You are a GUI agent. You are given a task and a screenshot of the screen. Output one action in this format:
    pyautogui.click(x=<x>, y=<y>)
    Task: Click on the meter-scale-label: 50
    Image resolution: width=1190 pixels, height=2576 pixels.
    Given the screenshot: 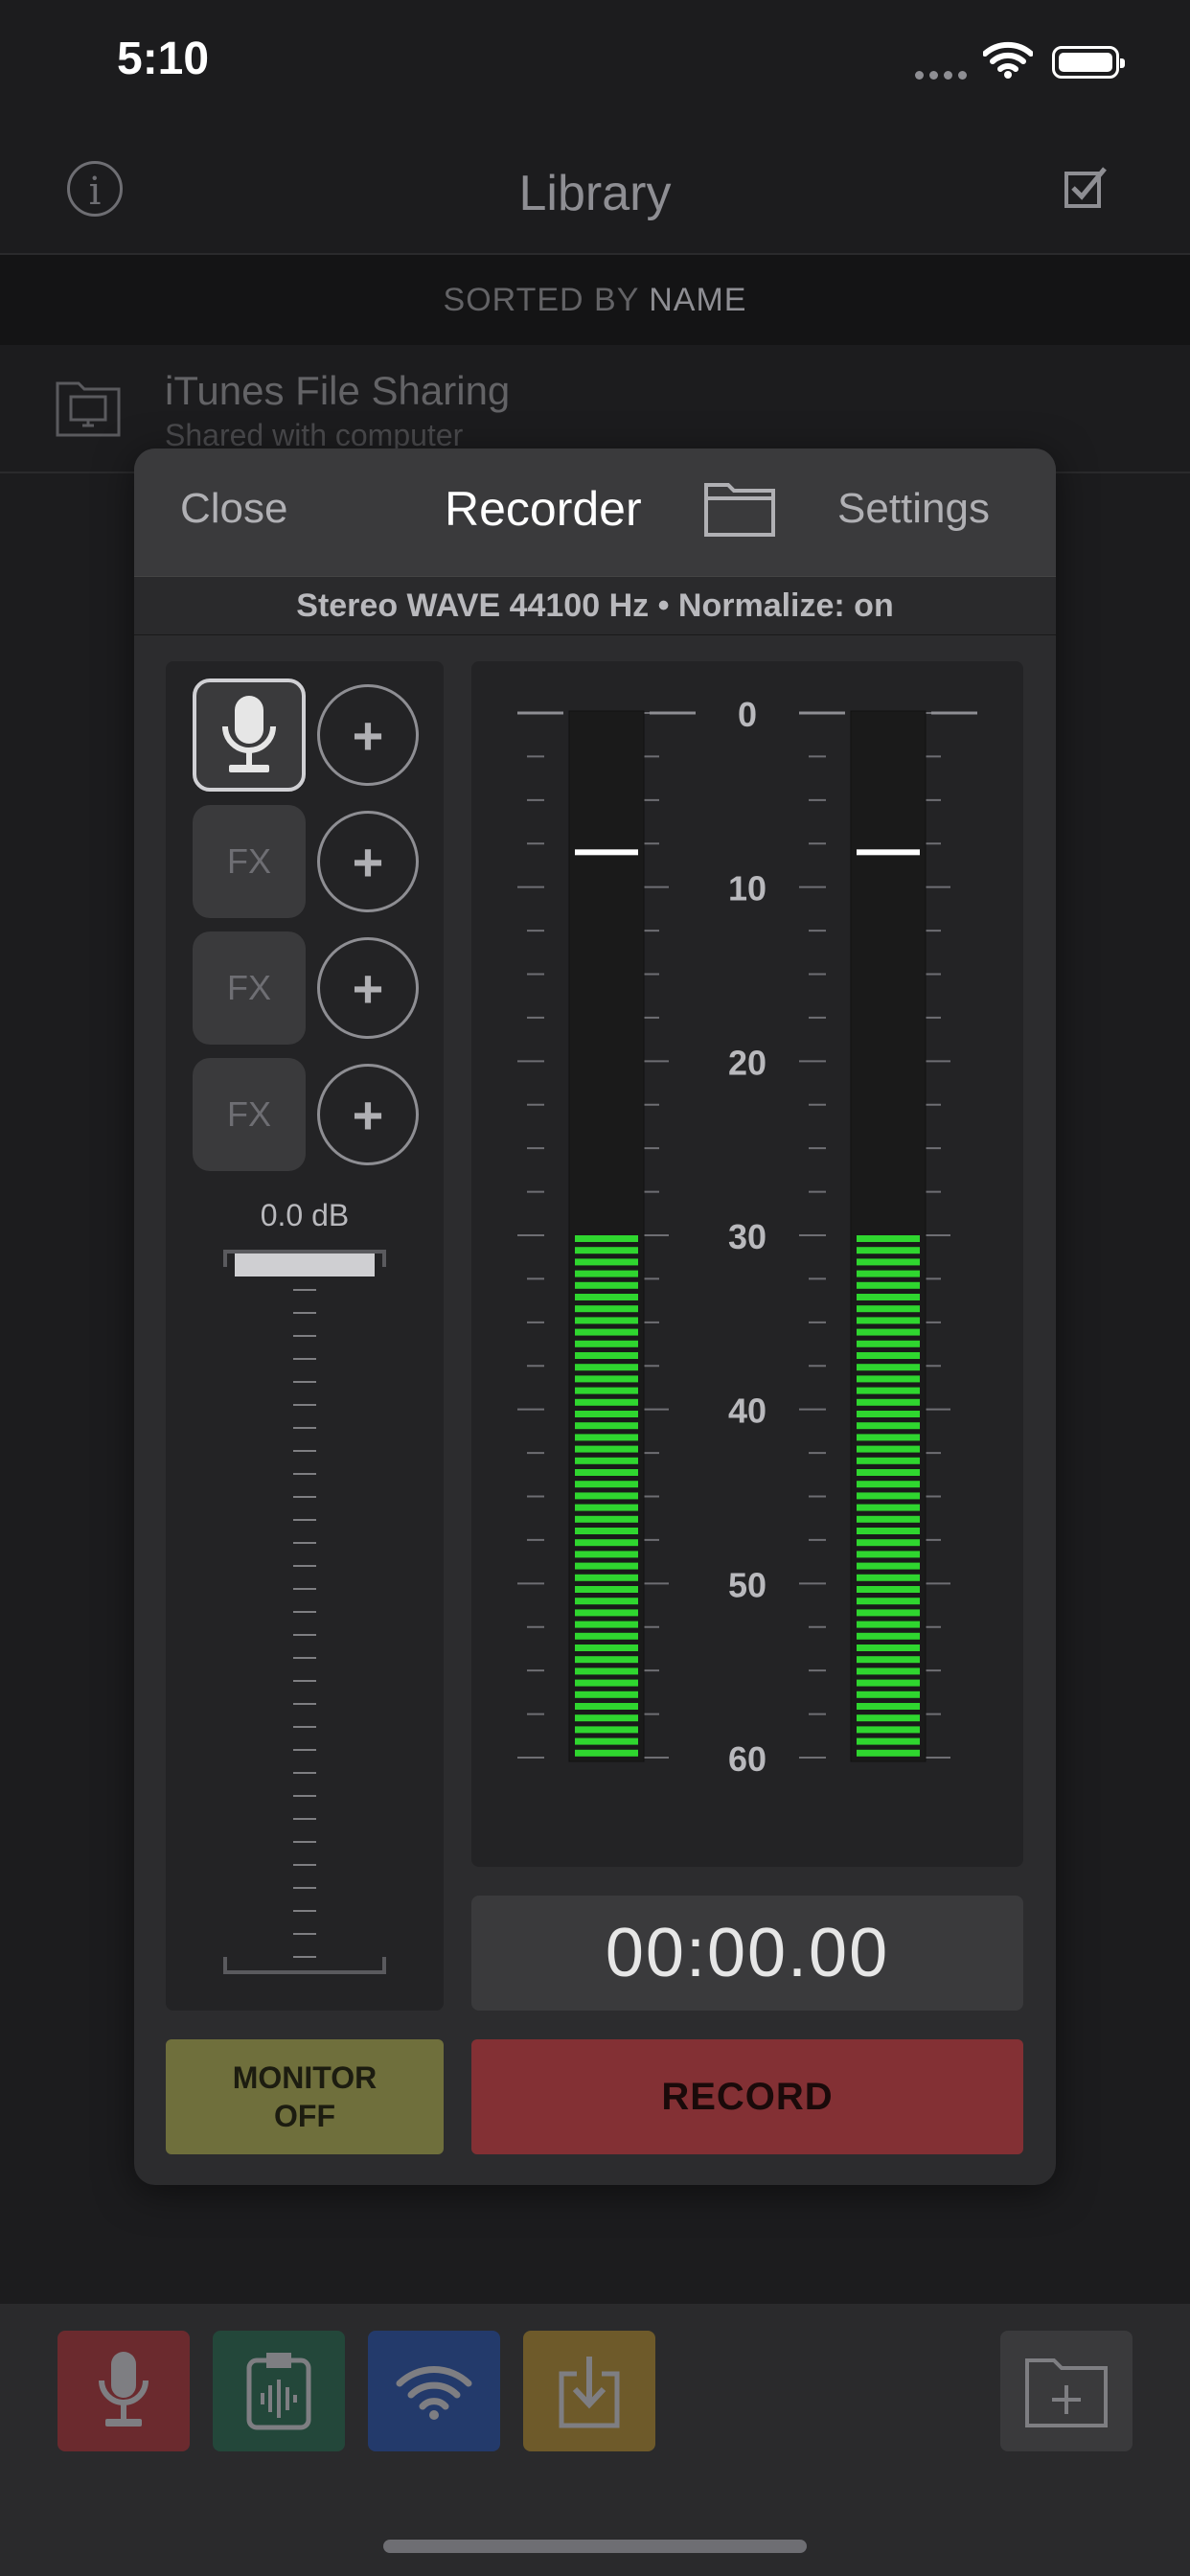 What is the action you would take?
    pyautogui.click(x=747, y=1584)
    